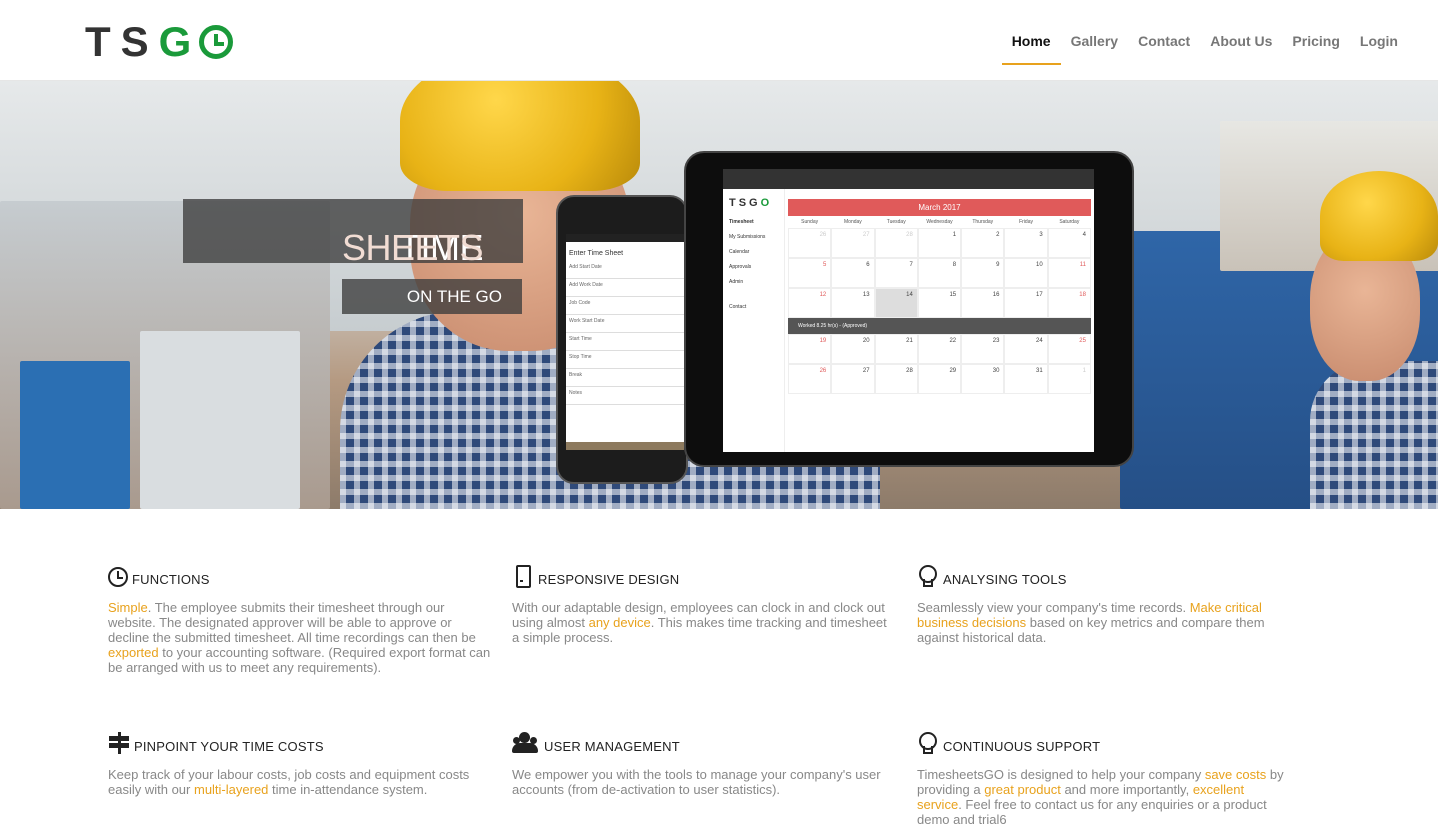 The width and height of the screenshot is (1438, 825). I want to click on calendar-month-header: March 2017, so click(939, 207).